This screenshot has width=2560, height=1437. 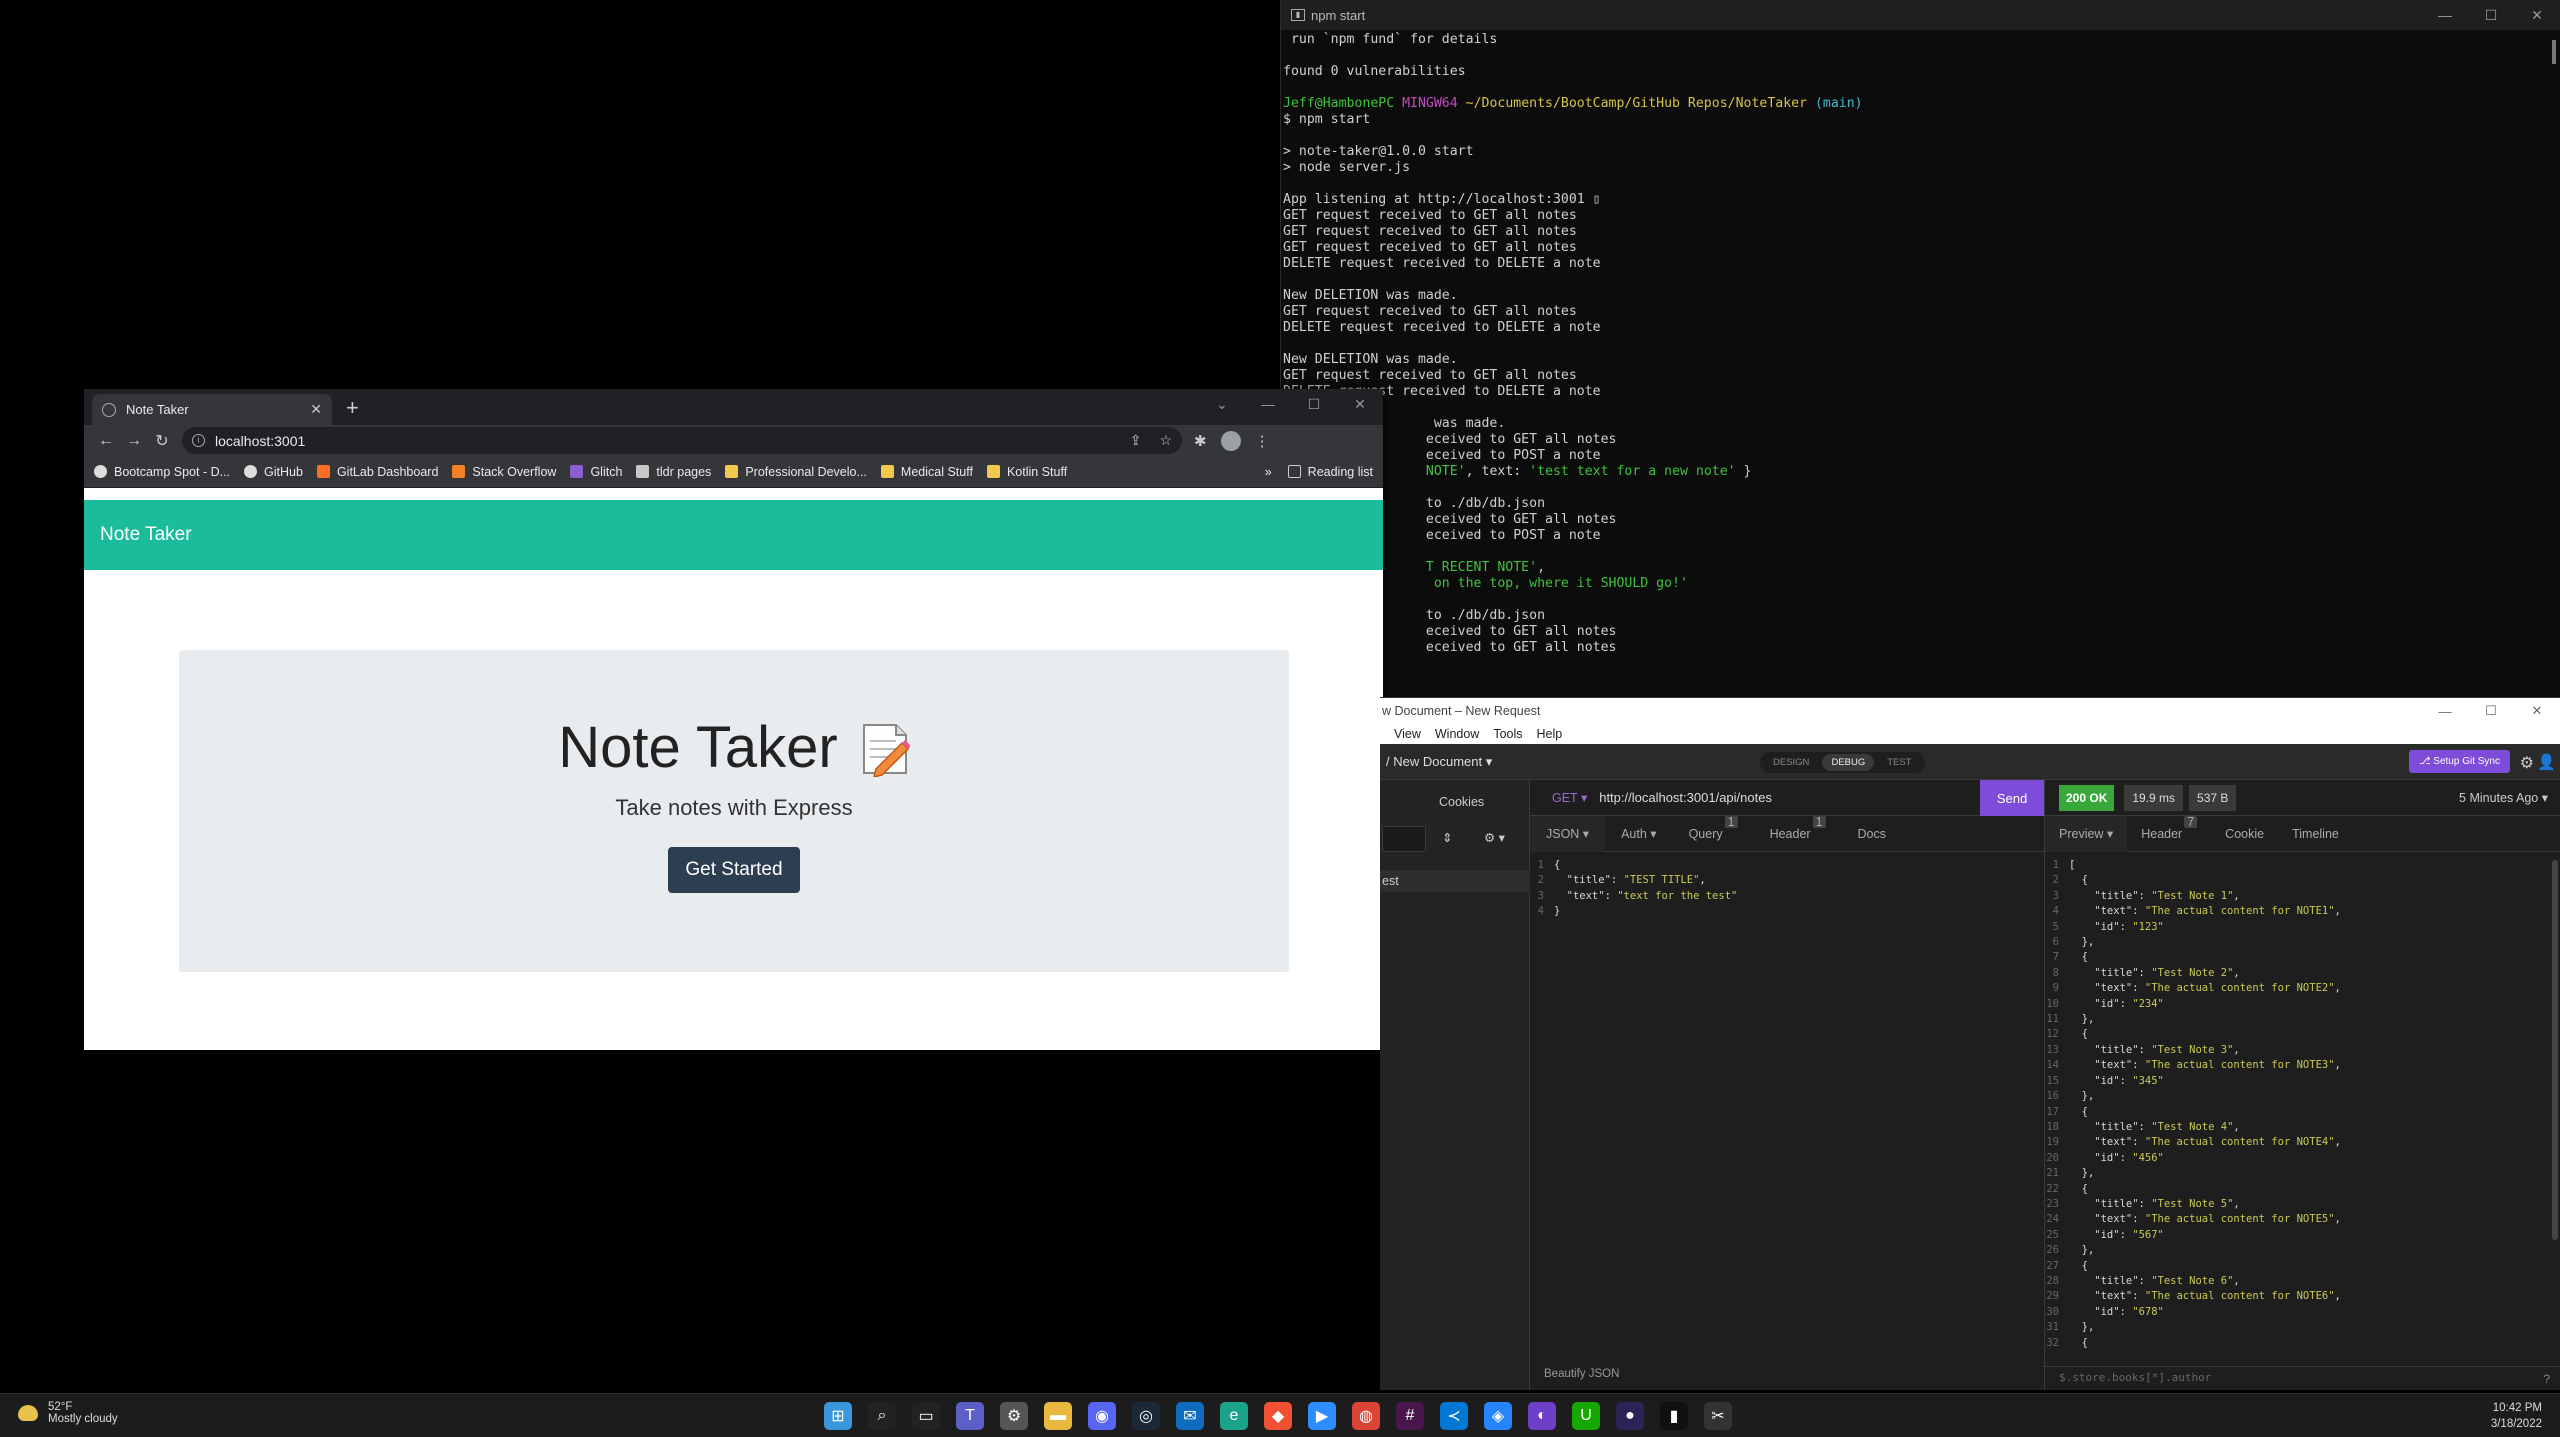 I want to click on terminal-titlebar: ▮ npm start — ☐ ✕, so click(x=1920, y=15).